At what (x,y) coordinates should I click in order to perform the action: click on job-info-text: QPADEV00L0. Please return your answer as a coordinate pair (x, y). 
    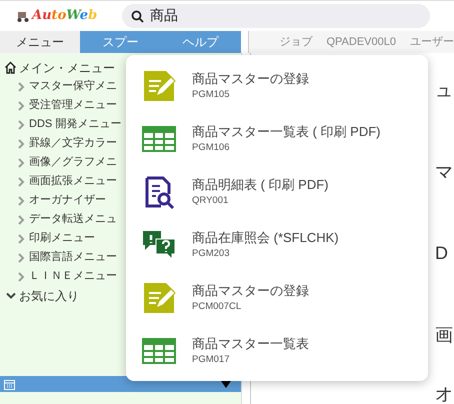
    Looking at the image, I should click on (361, 42).